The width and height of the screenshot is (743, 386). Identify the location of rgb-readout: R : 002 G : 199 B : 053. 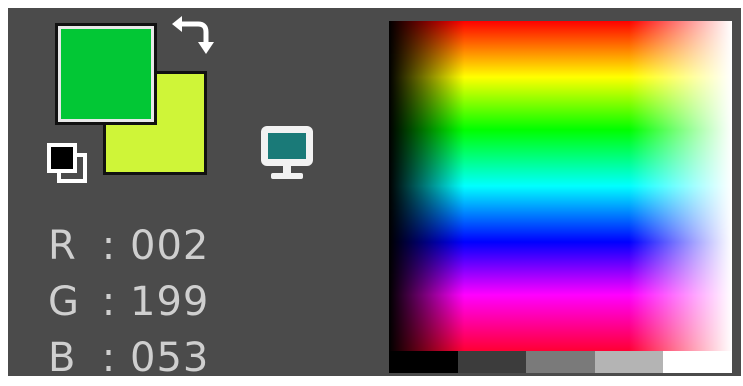
(128, 302).